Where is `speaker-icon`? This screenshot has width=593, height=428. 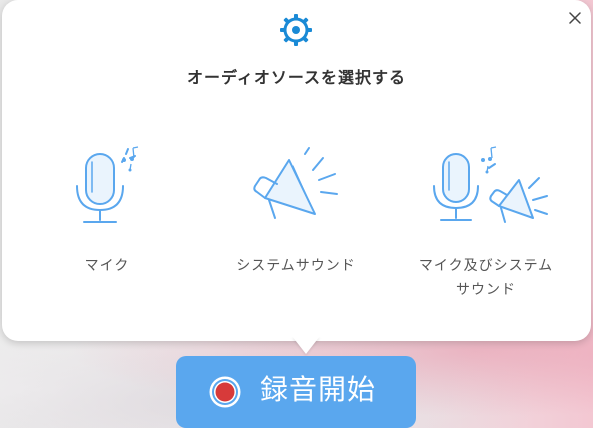 speaker-icon is located at coordinates (295, 183).